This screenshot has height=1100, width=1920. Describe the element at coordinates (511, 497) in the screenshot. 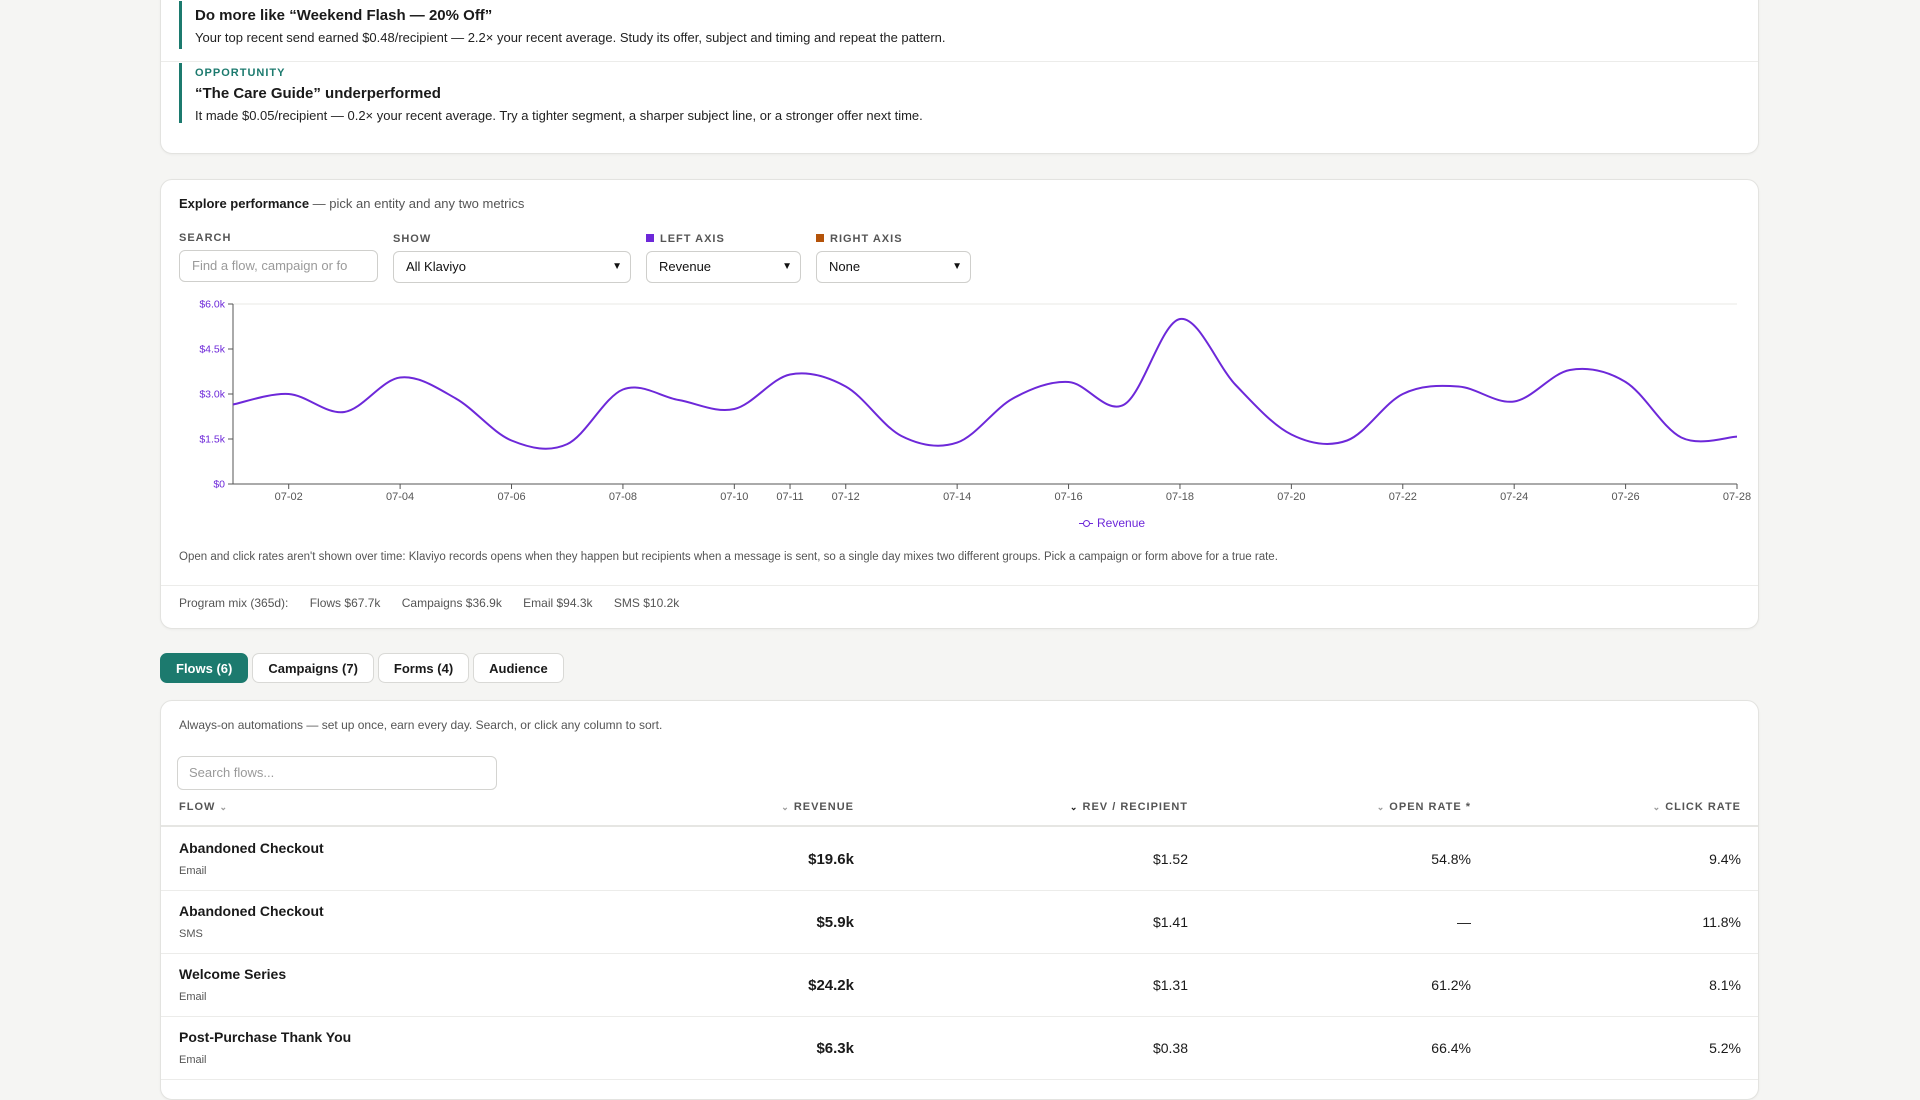

I see `x-tick-label: 07-06` at that location.